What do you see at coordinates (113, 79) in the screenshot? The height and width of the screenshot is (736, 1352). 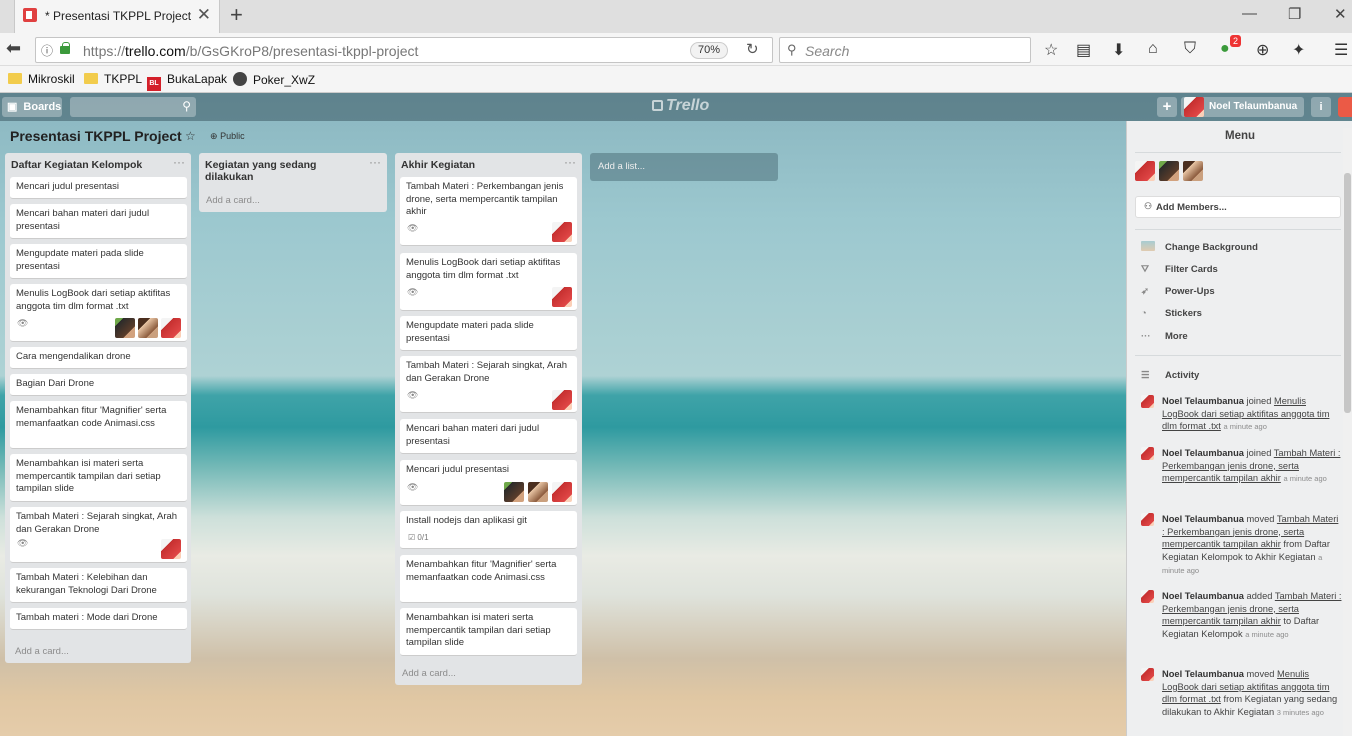 I see `bookmark-tkppl: TKPPL` at bounding box center [113, 79].